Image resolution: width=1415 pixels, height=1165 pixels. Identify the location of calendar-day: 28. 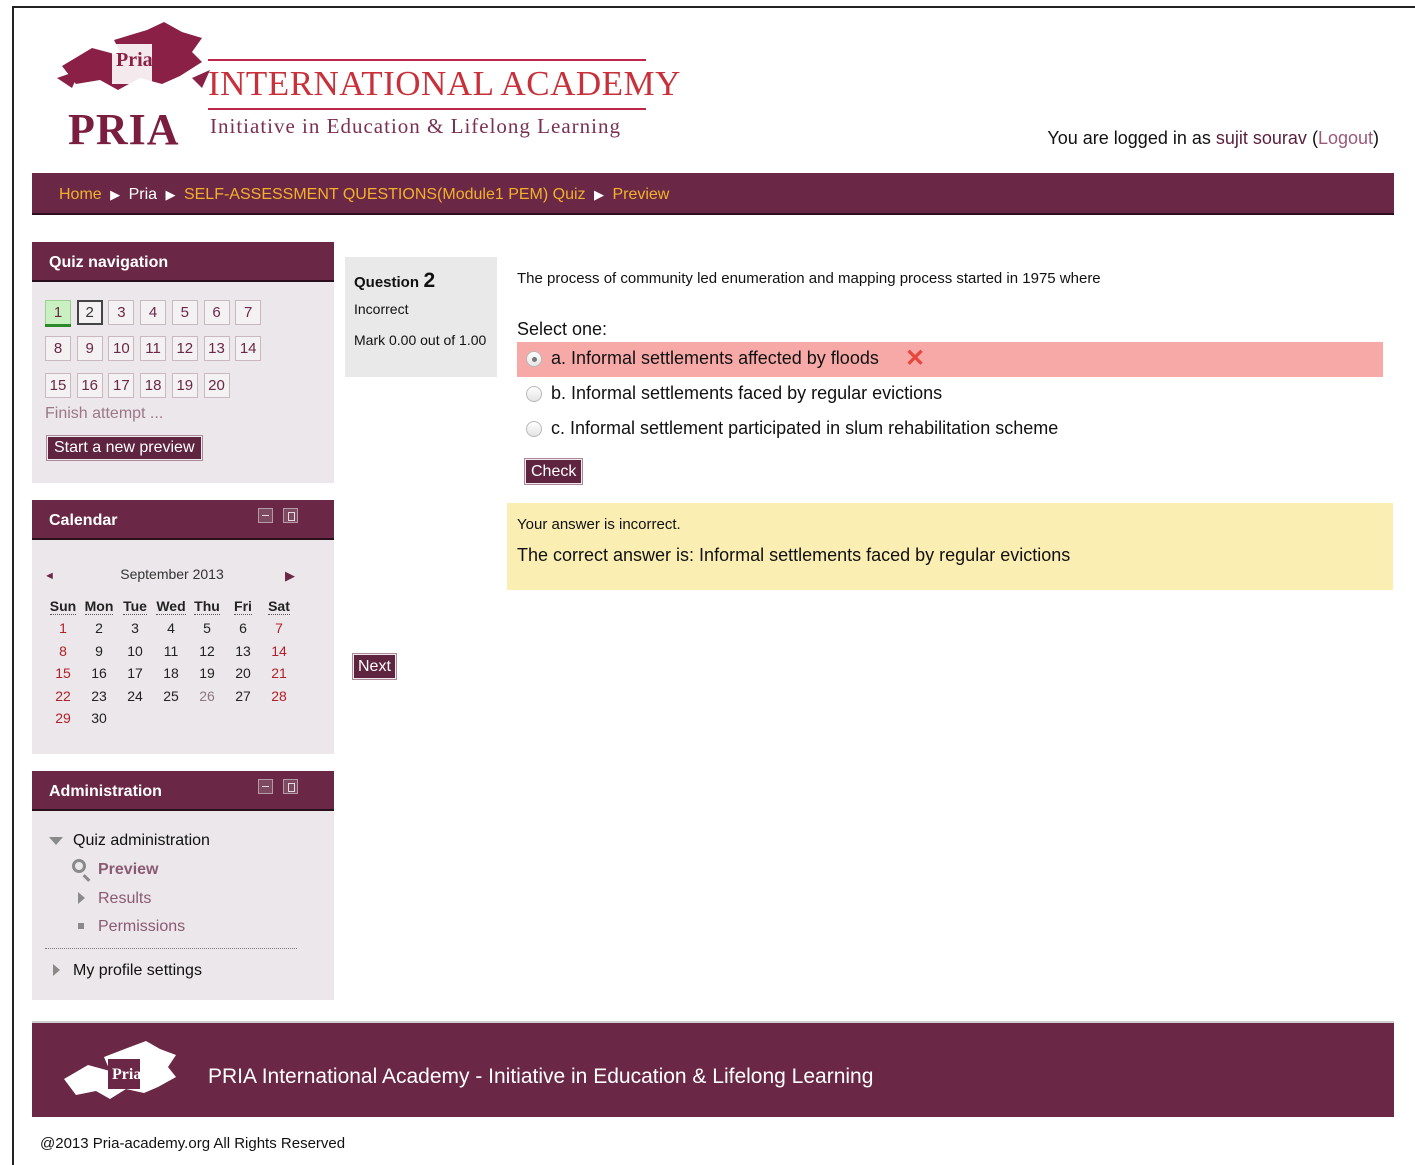
(279, 696).